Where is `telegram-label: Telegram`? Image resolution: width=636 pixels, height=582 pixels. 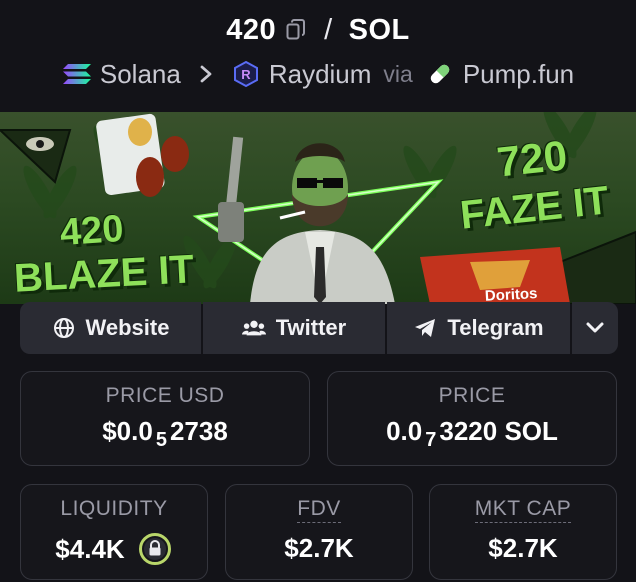
telegram-label: Telegram is located at coordinates (495, 327).